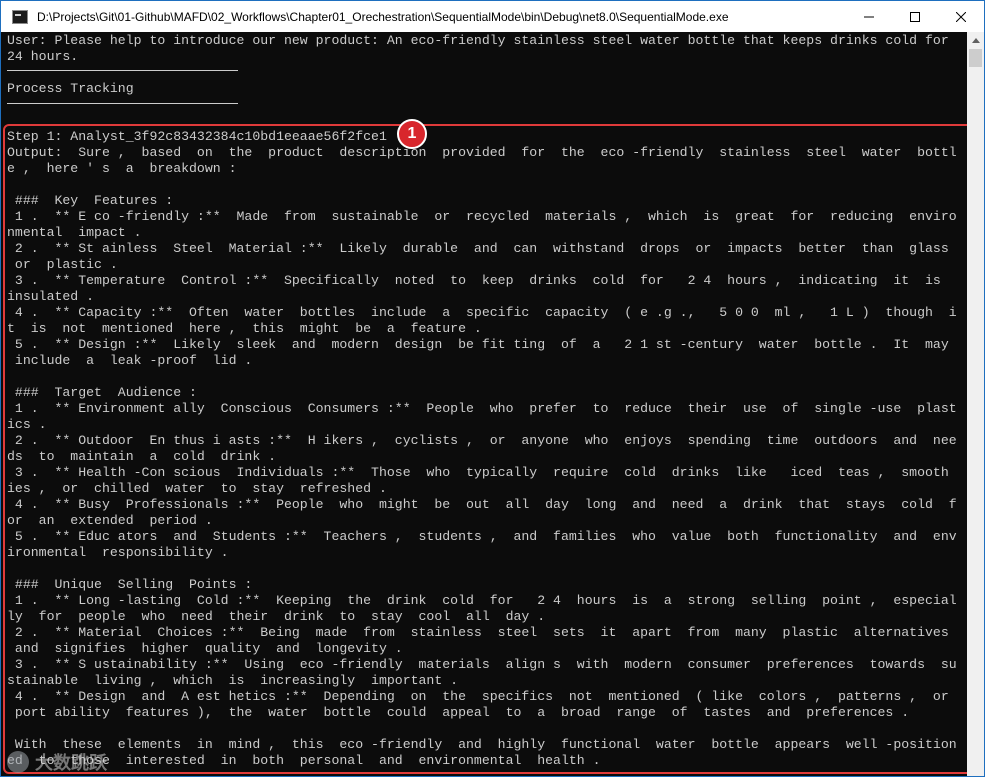 The height and width of the screenshot is (777, 985). I want to click on console-line: nmental impact ., so click(74, 232).